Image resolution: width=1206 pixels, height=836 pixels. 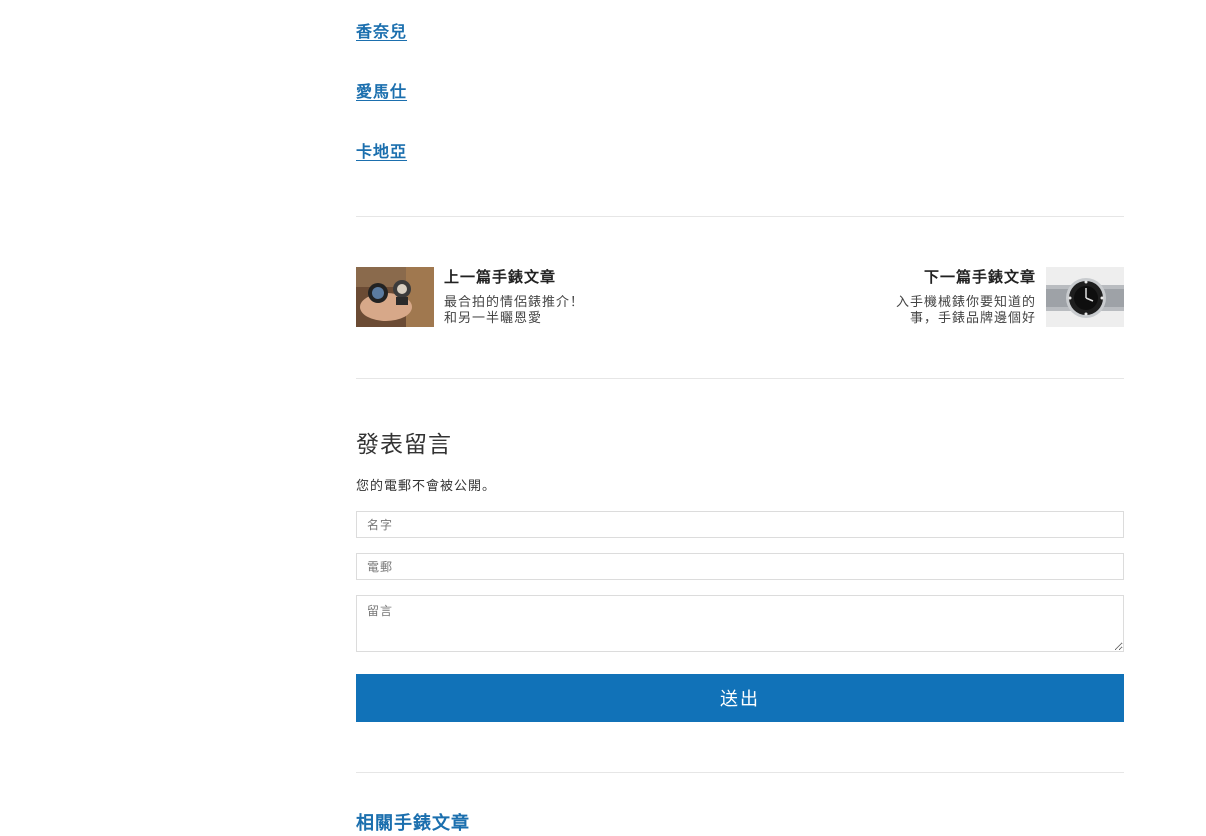 What do you see at coordinates (426, 486) in the screenshot?
I see `comment-form-note: 您的電郵不會被公開。` at bounding box center [426, 486].